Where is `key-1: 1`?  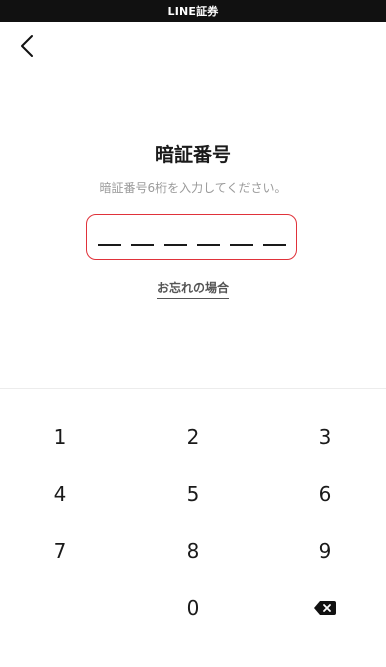 key-1: 1 is located at coordinates (60, 437).